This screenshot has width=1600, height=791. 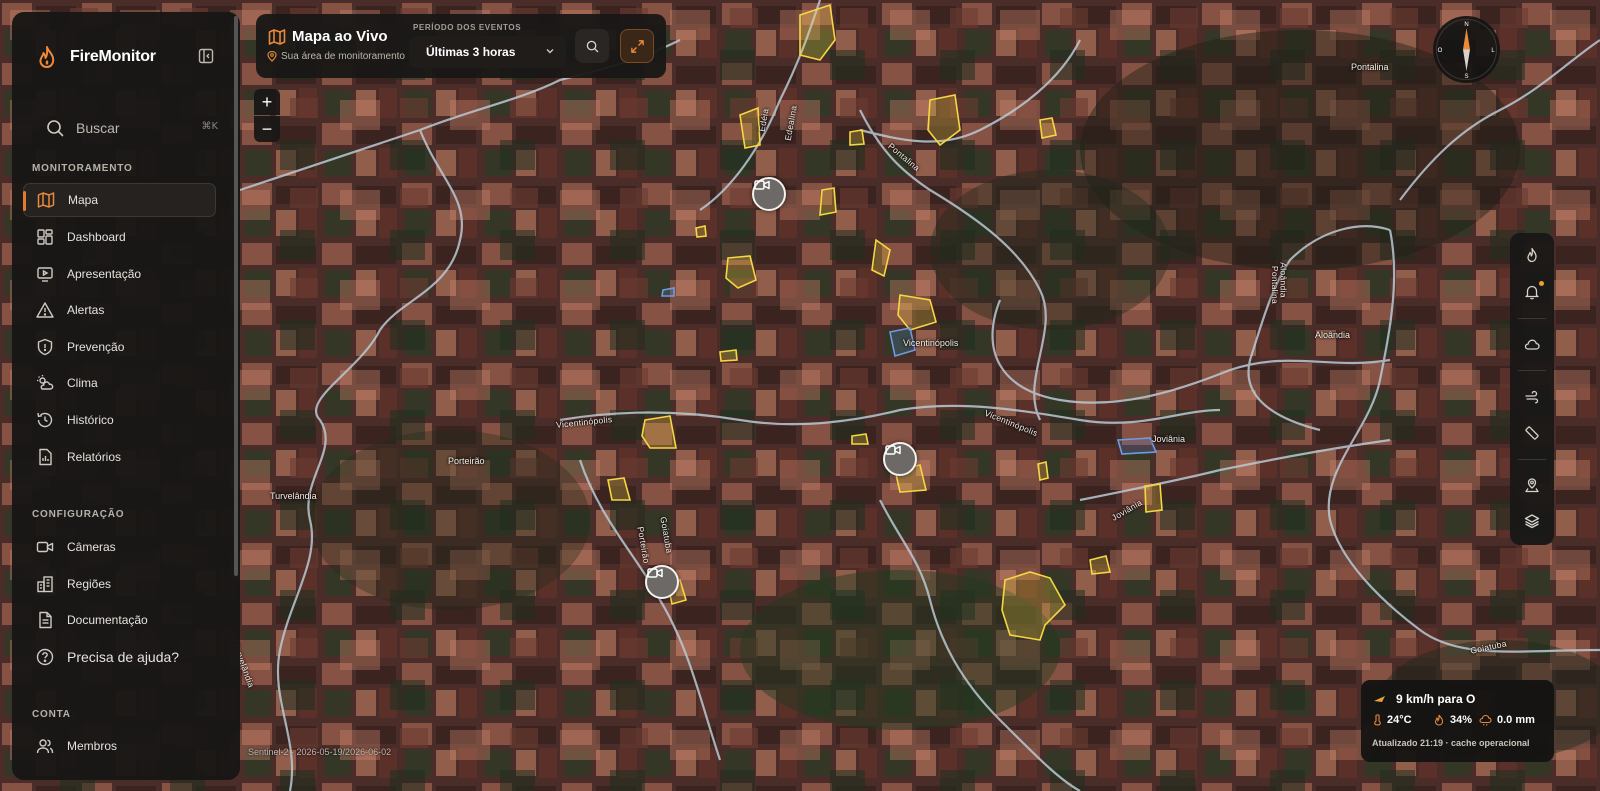 What do you see at coordinates (78, 514) in the screenshot?
I see `section-title-config: CONFIGURAÇÃO` at bounding box center [78, 514].